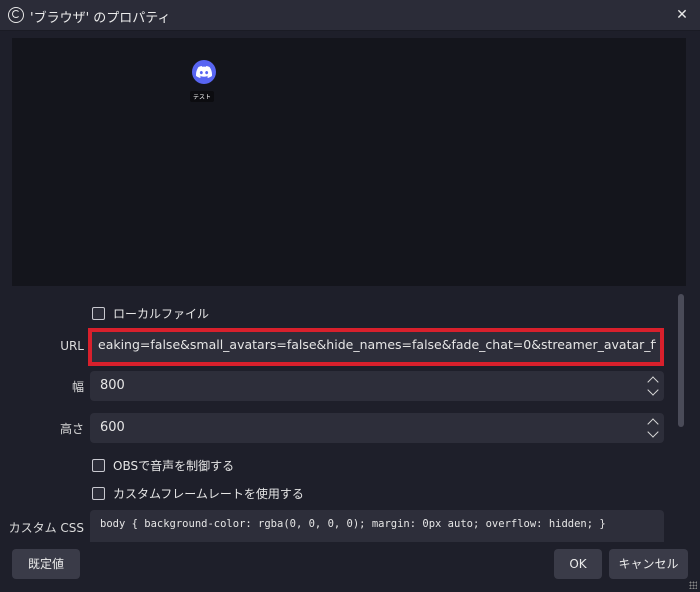 The image size is (700, 592). Describe the element at coordinates (648, 564) in the screenshot. I see `cancel-button: キャンセル` at that location.